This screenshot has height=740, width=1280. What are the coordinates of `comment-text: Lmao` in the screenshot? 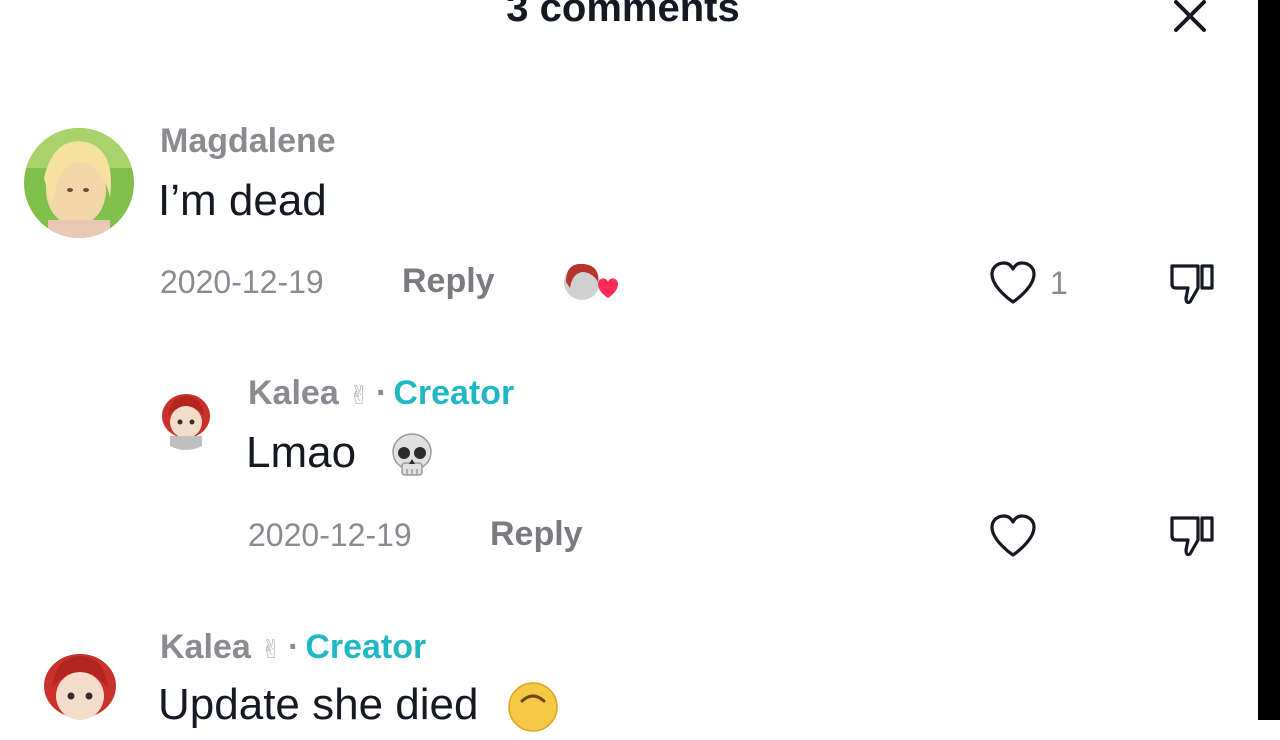 It's located at (341, 453).